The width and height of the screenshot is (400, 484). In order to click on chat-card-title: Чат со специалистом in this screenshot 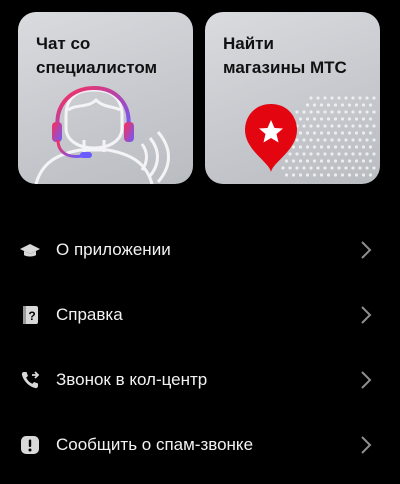, I will do `click(97, 55)`.